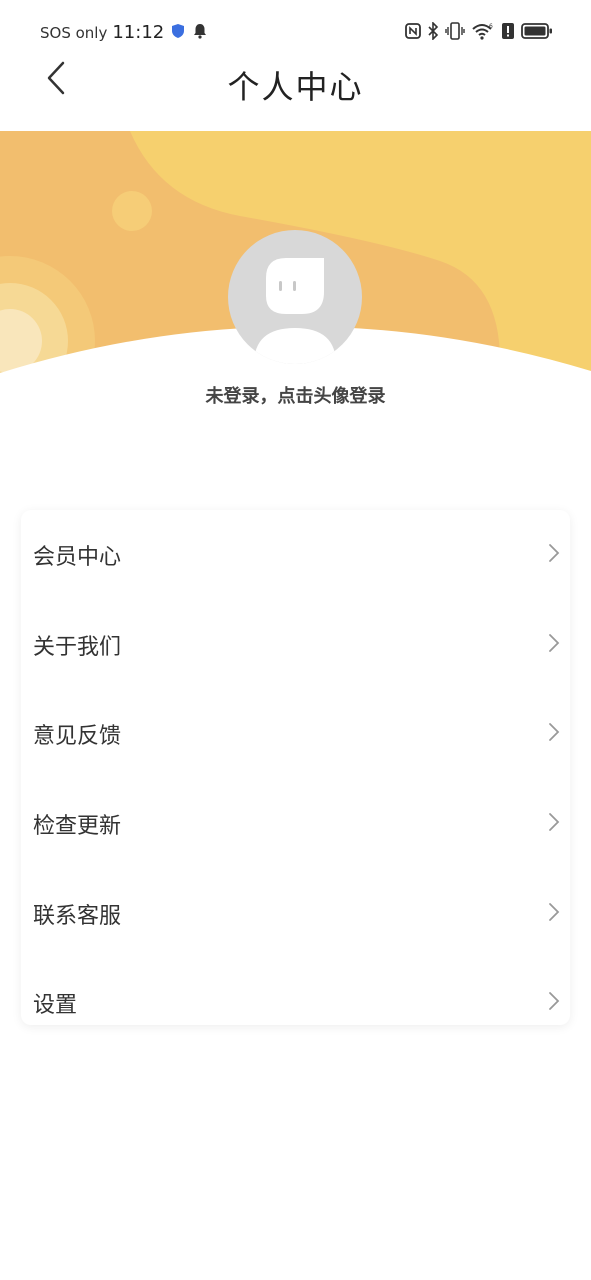  Describe the element at coordinates (413, 33) in the screenshot. I see `nfc-icon` at that location.